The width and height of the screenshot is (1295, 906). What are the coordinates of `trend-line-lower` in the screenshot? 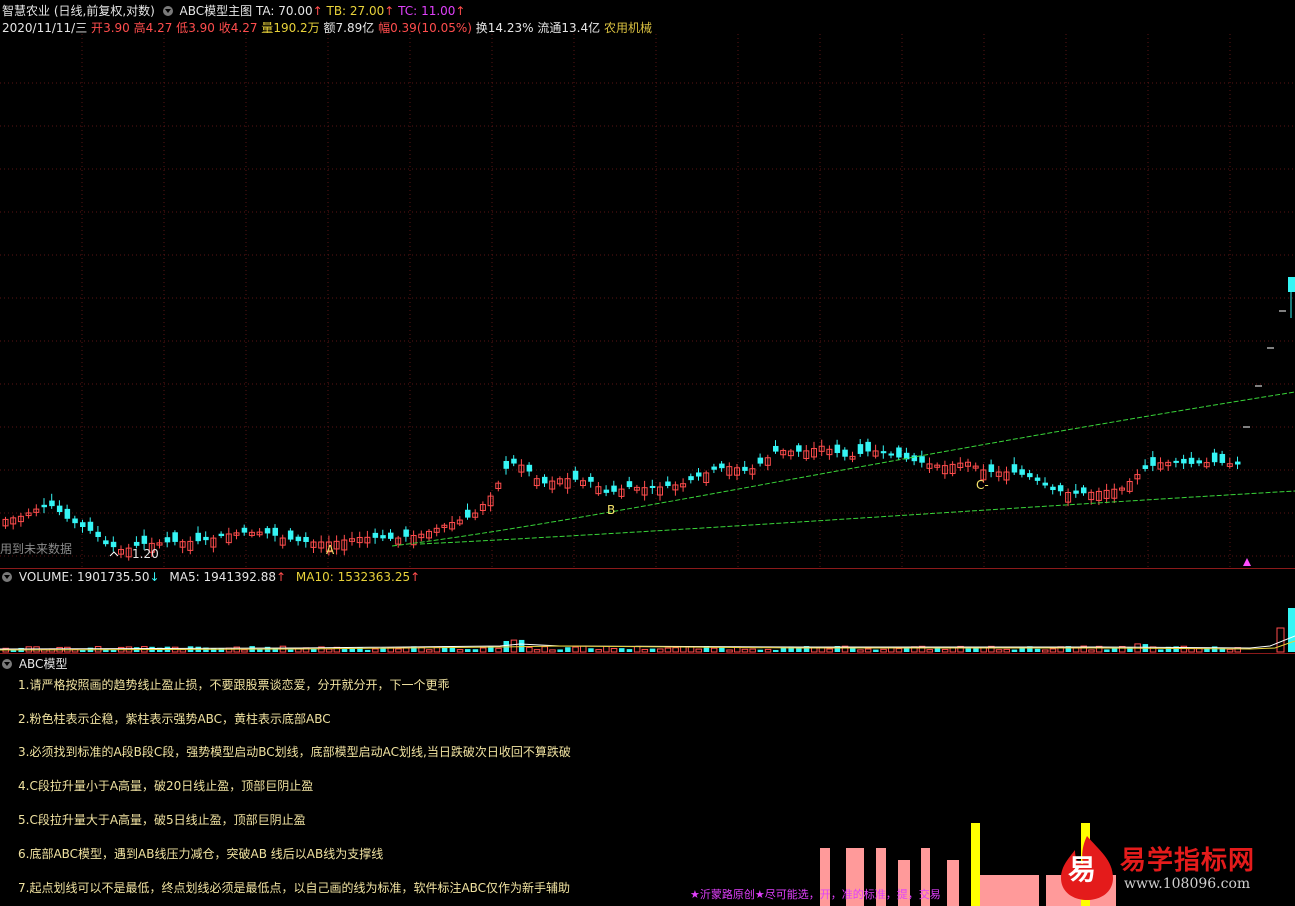 It's located at (857, 517).